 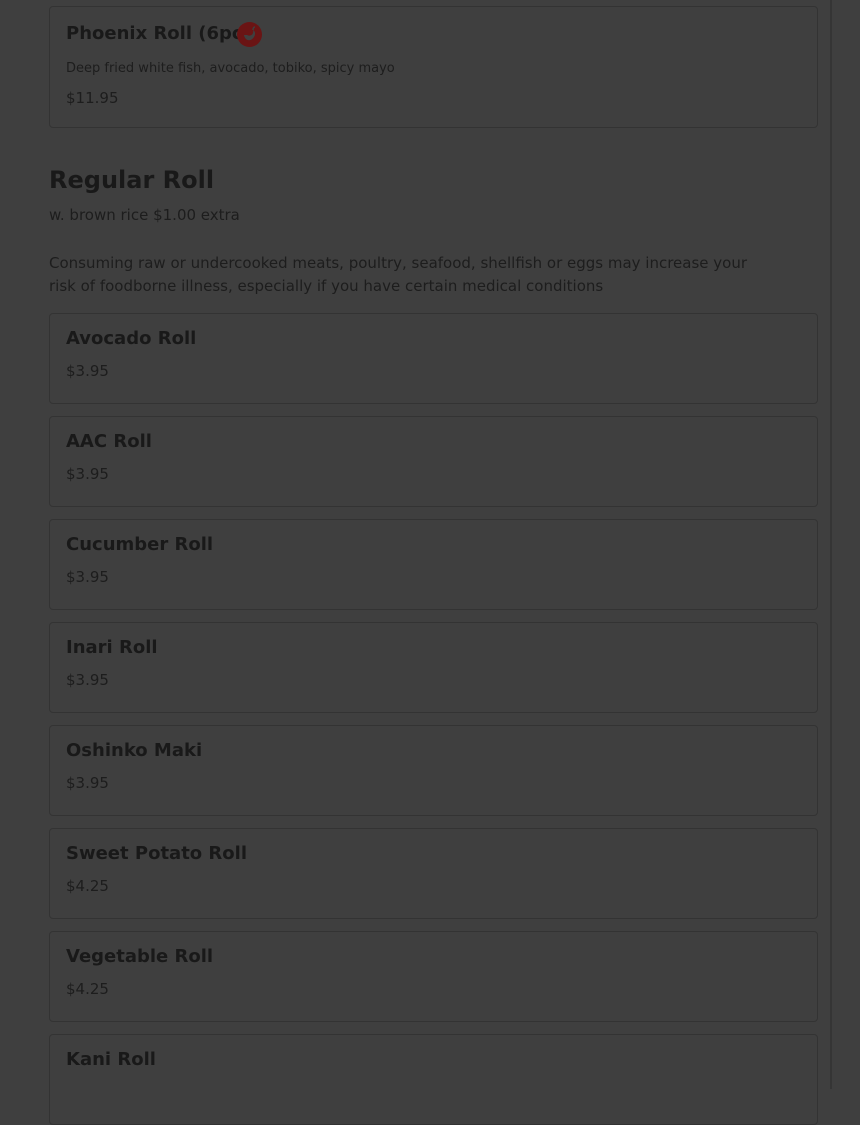 I want to click on menu-item-name: Vegetable Roll, so click(x=140, y=956).